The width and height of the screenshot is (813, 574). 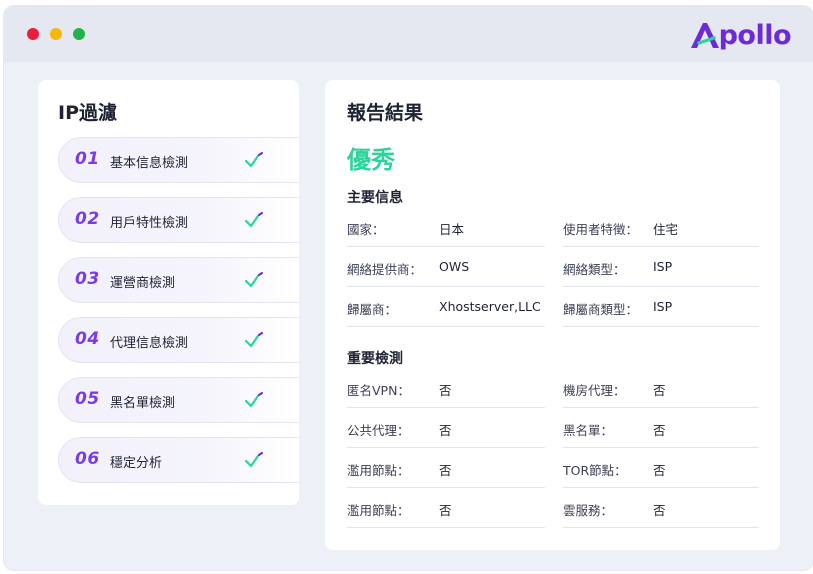 I want to click on checks-heading: 重要檢測, so click(x=375, y=359).